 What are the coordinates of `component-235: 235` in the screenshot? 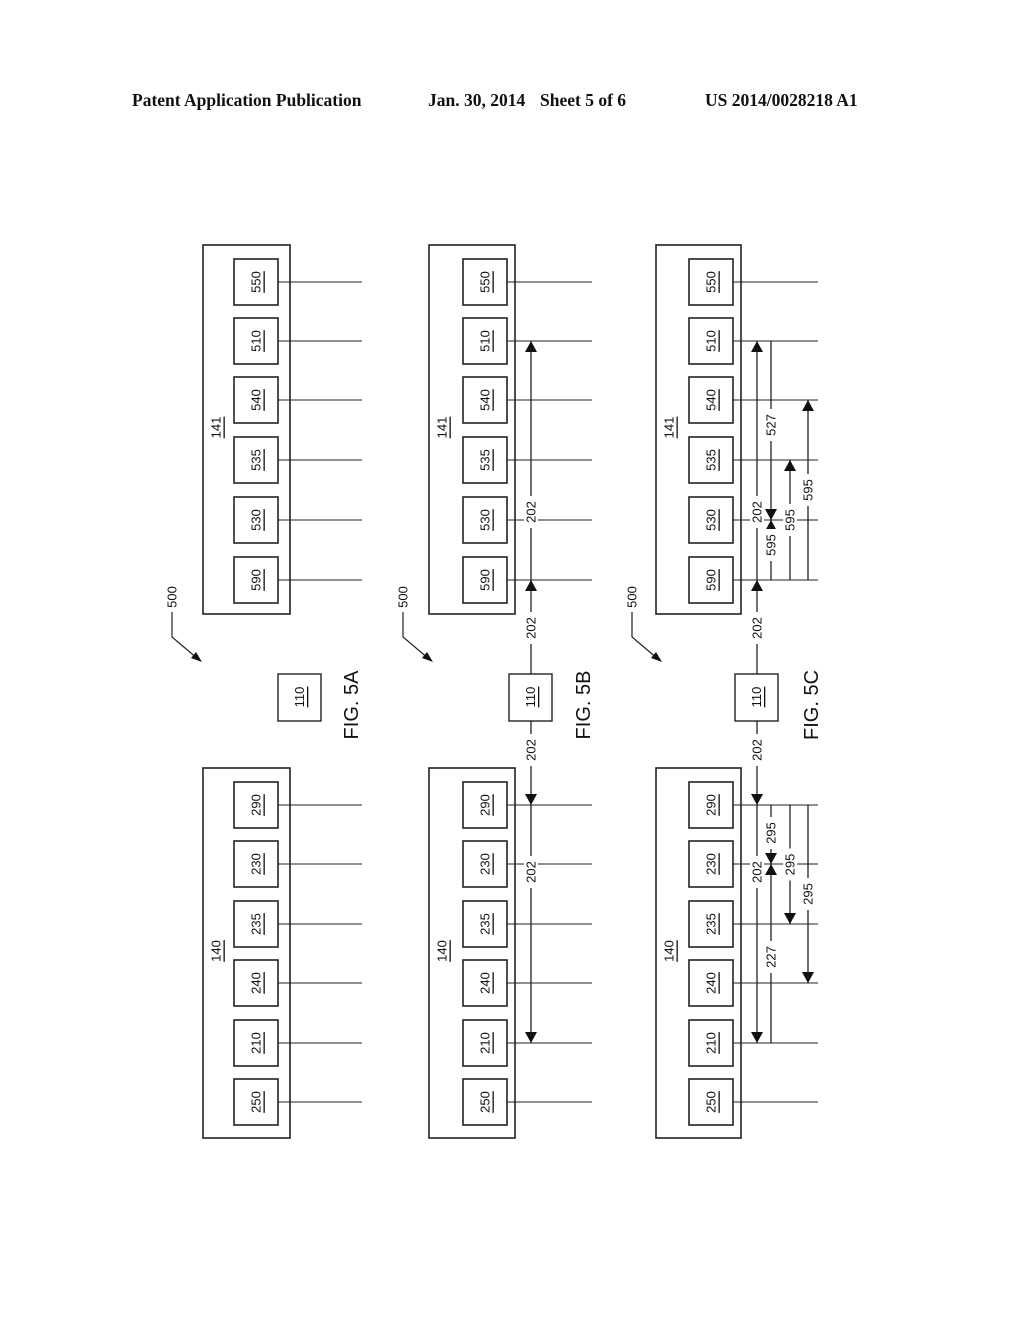 It's located at (753, 924).